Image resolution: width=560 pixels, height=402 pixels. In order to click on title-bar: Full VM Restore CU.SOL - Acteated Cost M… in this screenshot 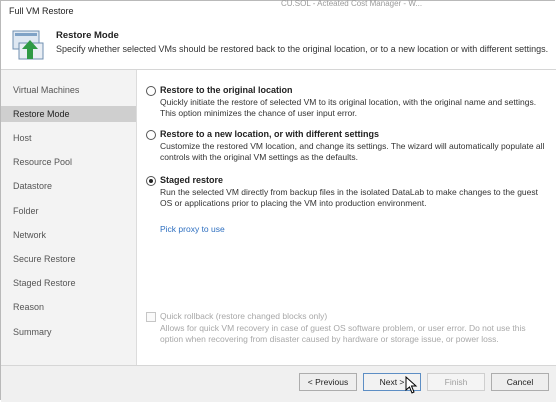, I will do `click(278, 10)`.